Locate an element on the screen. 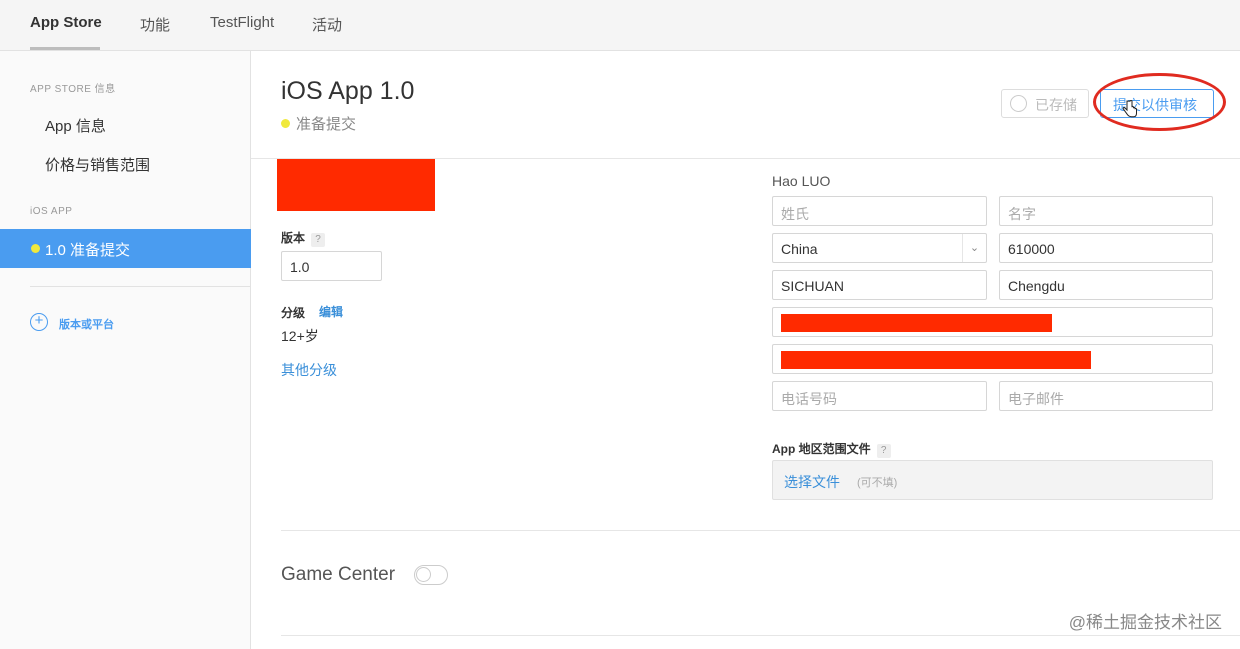 The image size is (1240, 649). phone-field: 电话号码 is located at coordinates (879, 396).